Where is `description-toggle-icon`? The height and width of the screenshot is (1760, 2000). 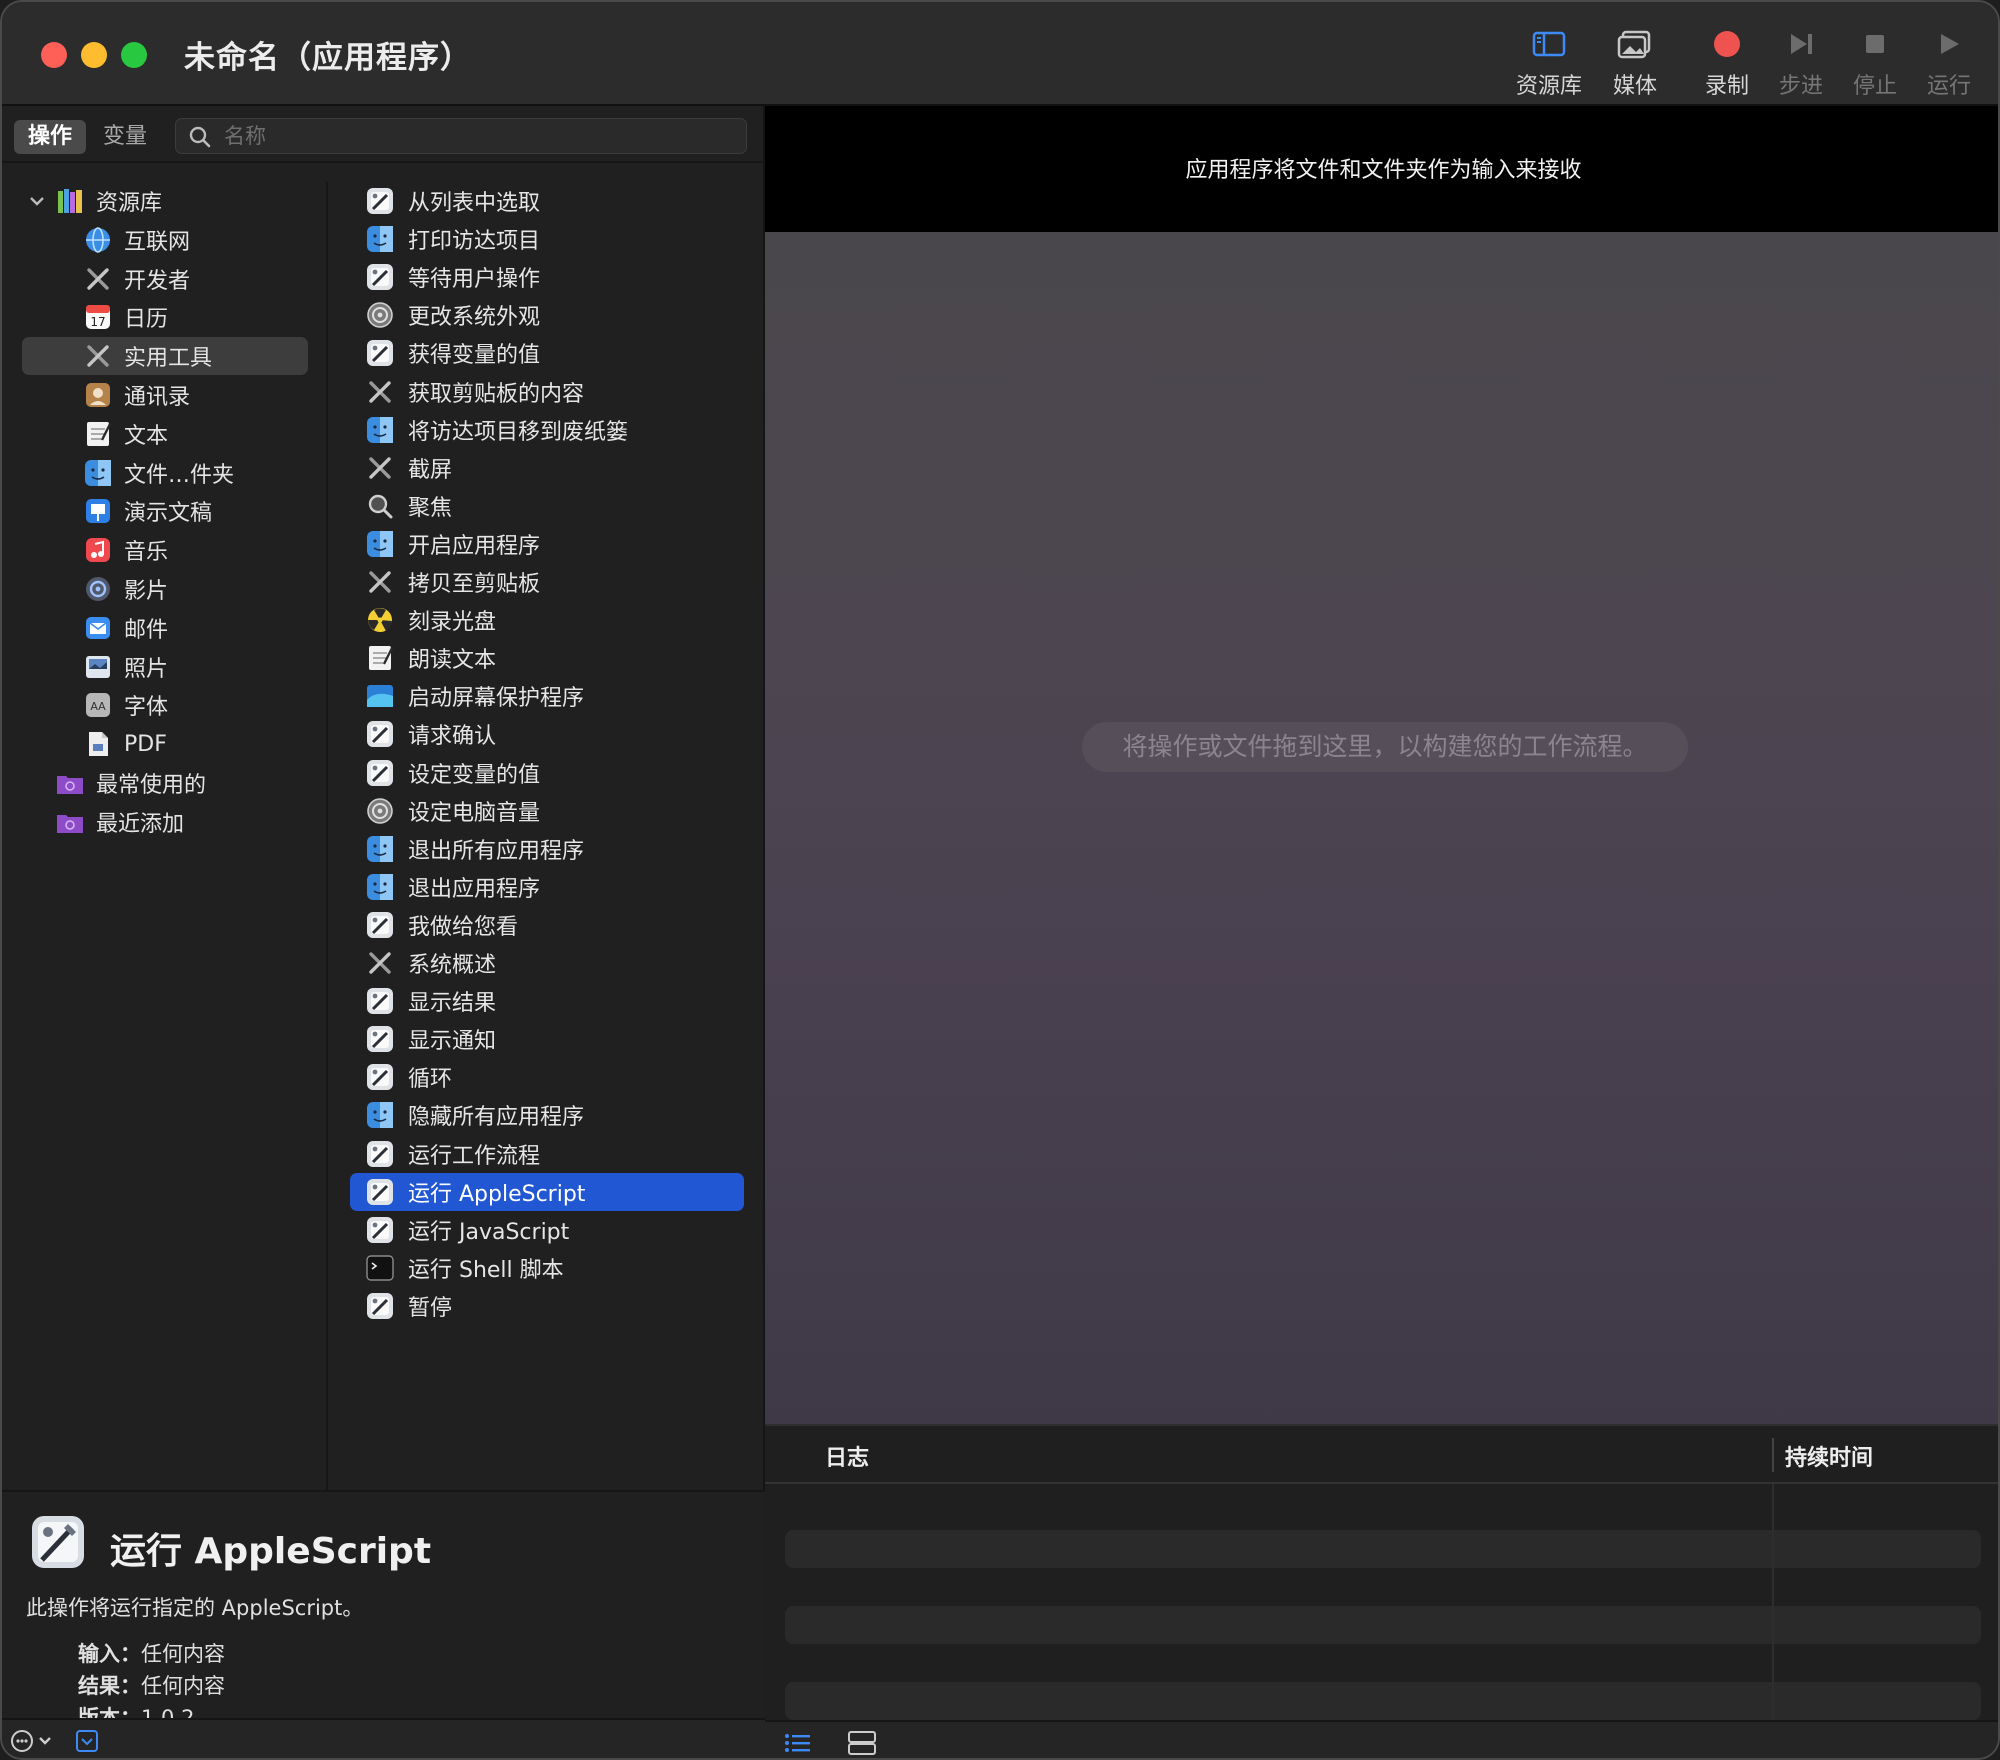 description-toggle-icon is located at coordinates (87, 1741).